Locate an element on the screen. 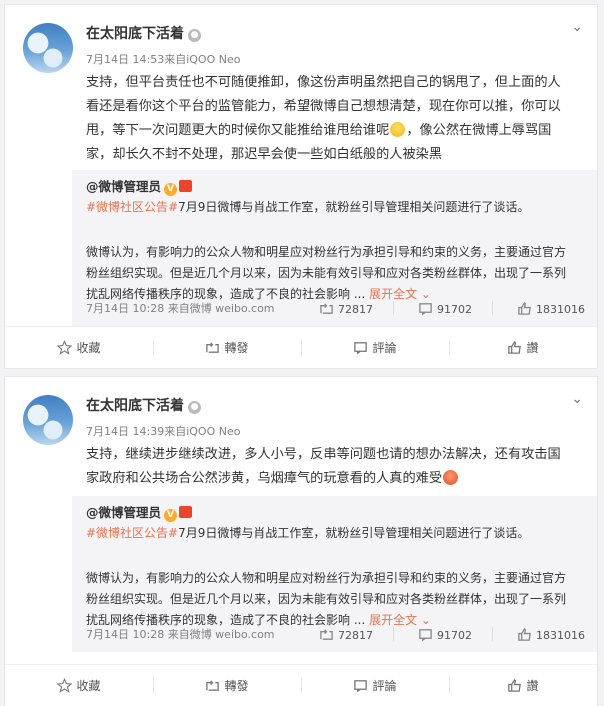 The width and height of the screenshot is (604, 706). smile-emoji-icon is located at coordinates (398, 129).